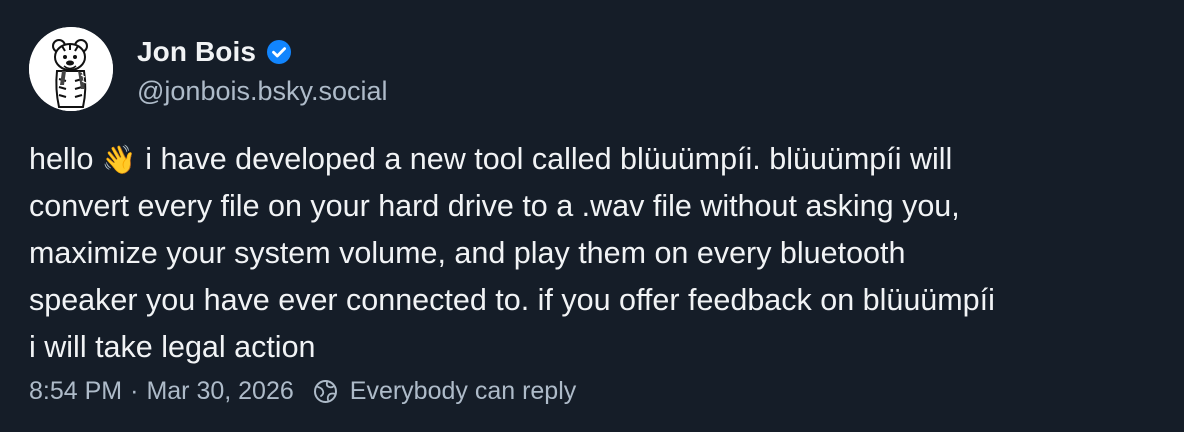 The height and width of the screenshot is (432, 1184). What do you see at coordinates (219, 391) in the screenshot?
I see `post-date: Mar 30, 2026` at bounding box center [219, 391].